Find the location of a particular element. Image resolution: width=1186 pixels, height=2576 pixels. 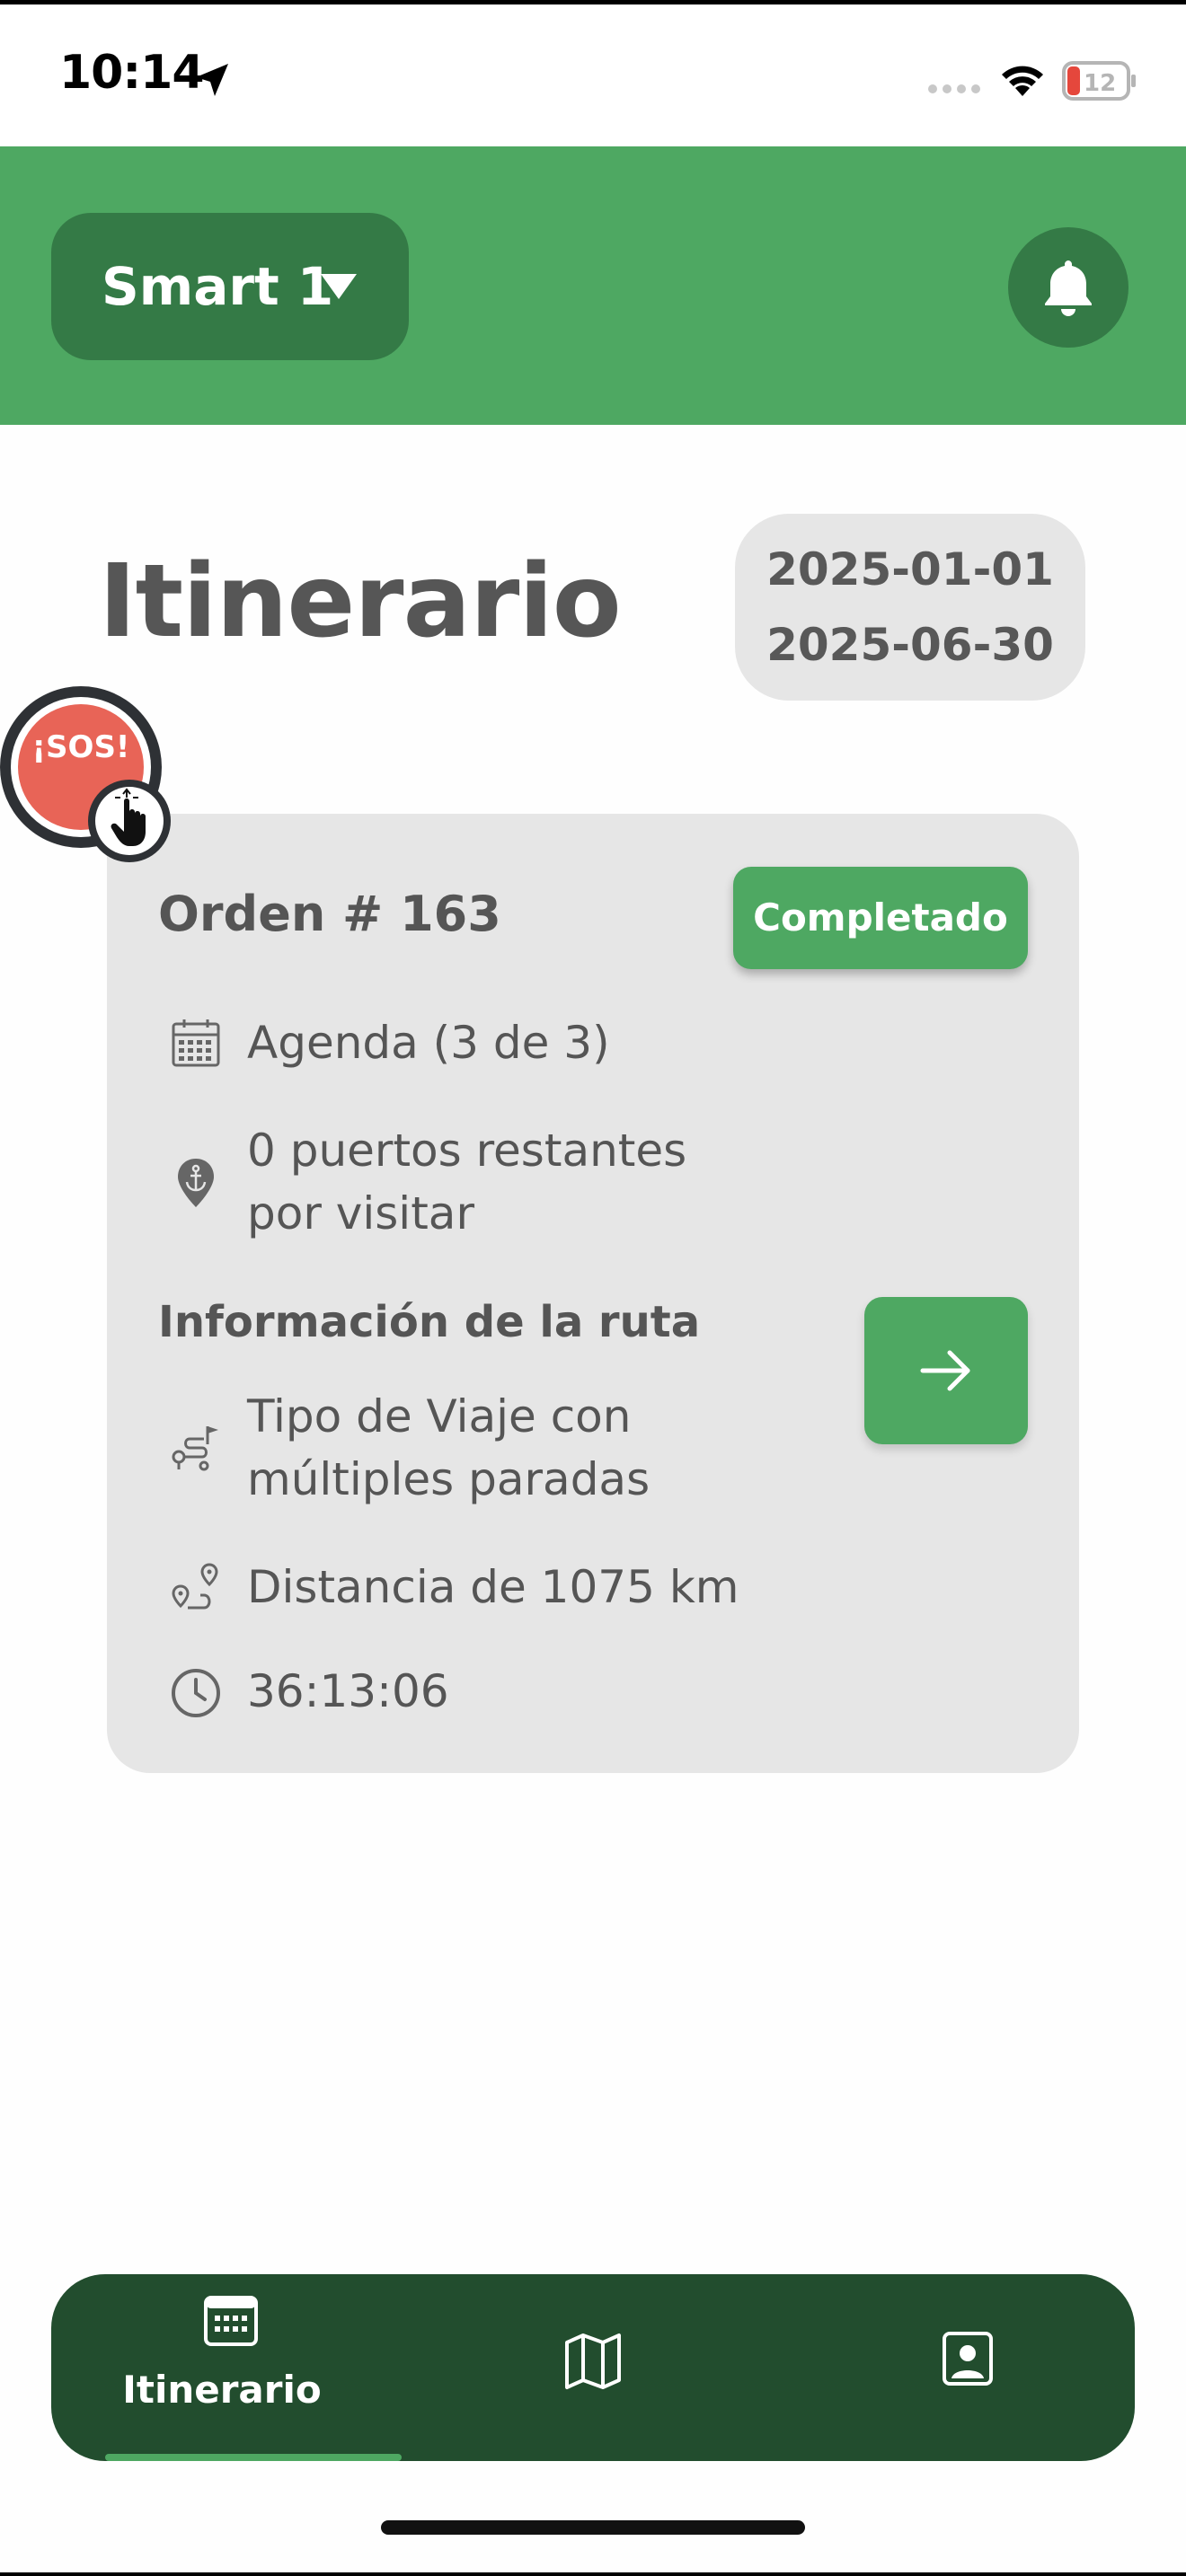

tab-profile is located at coordinates (977, 2367).